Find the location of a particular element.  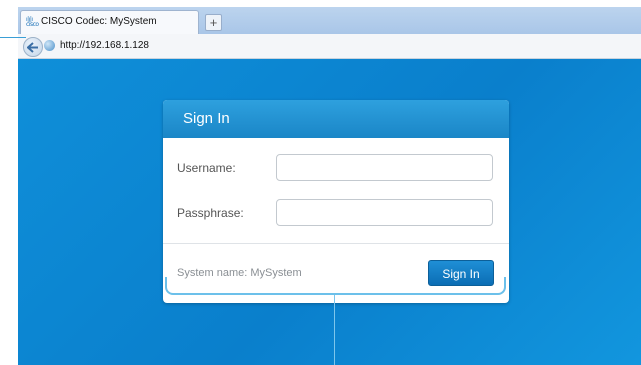

tab-title: CISCO Codec: MySystem is located at coordinates (99, 21).